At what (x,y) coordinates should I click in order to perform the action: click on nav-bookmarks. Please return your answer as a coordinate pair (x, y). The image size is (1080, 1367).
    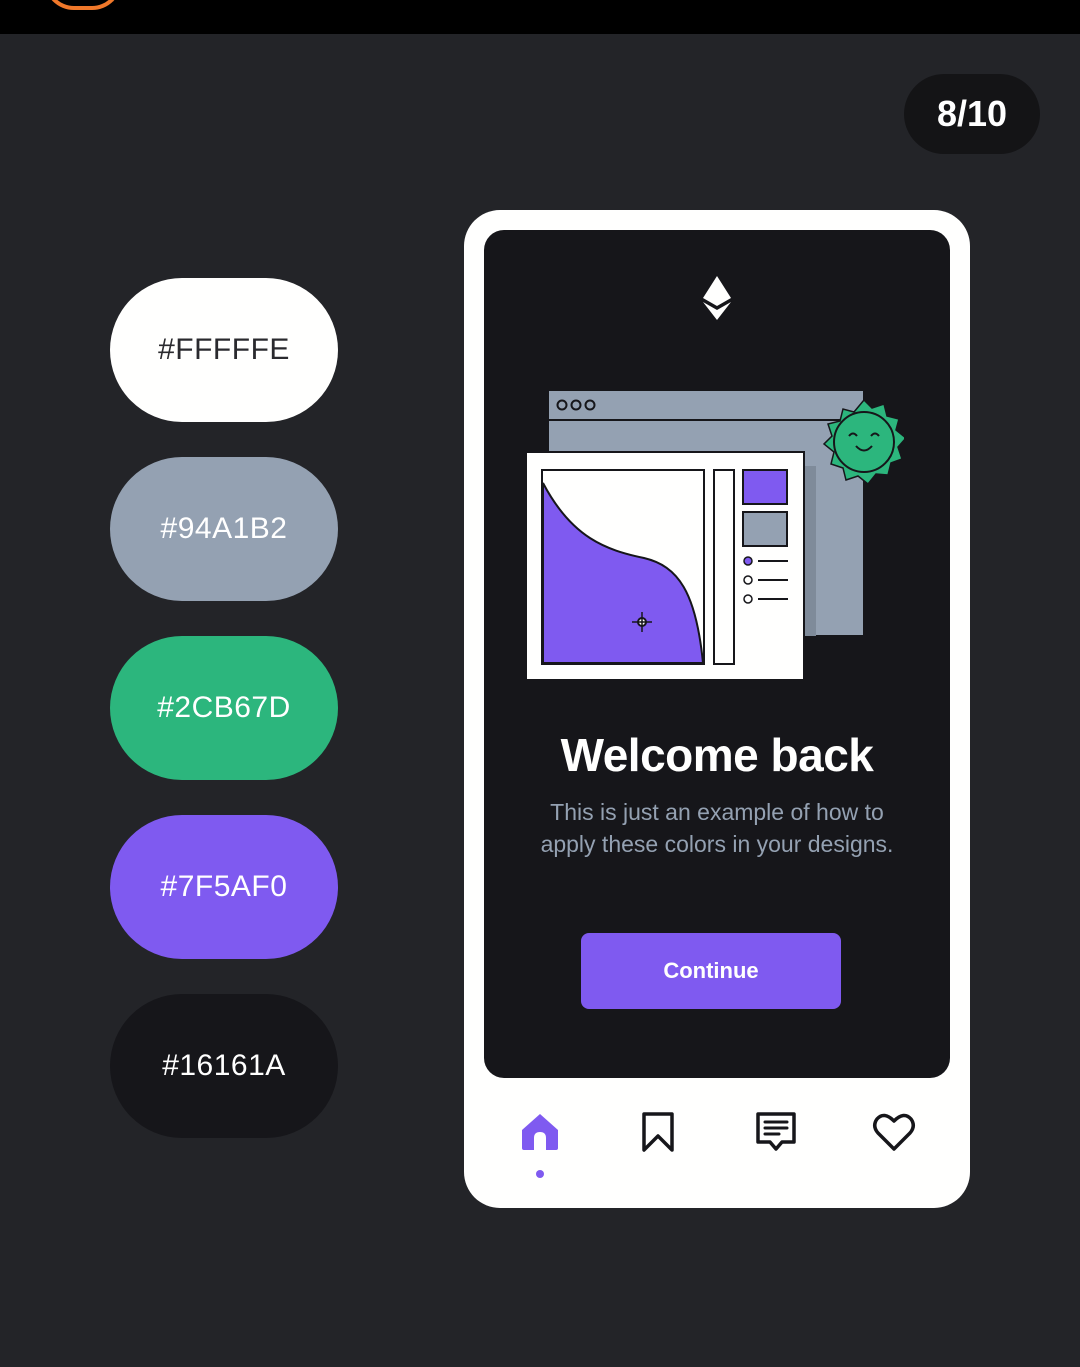
    Looking at the image, I should click on (658, 1132).